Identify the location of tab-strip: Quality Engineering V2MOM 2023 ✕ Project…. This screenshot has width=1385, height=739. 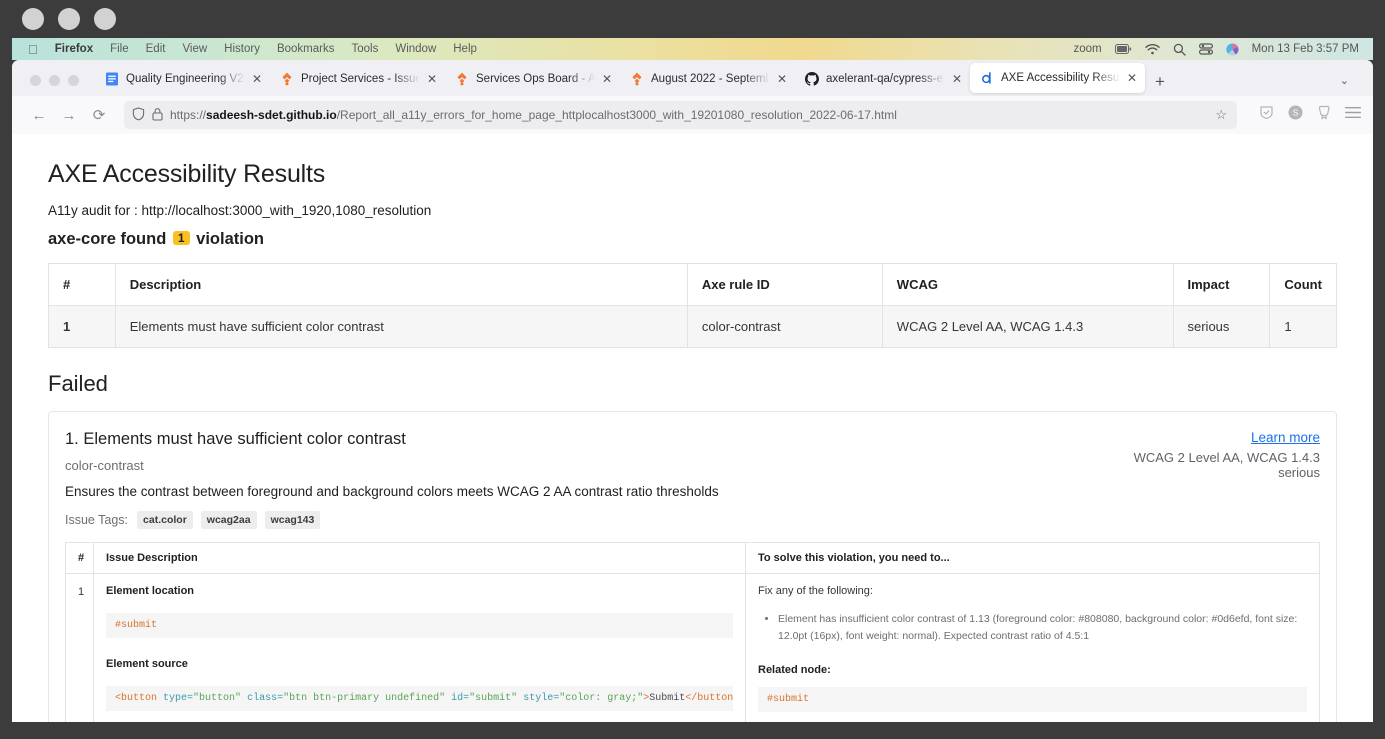
(692, 78).